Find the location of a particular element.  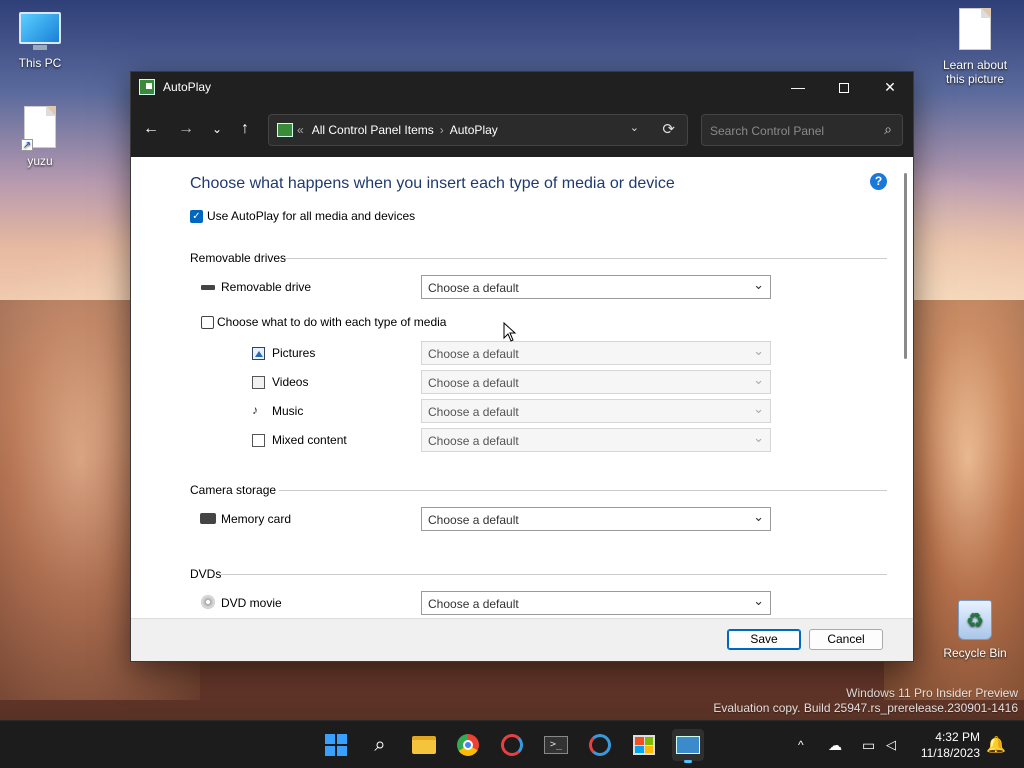

pictures-label: Pictures is located at coordinates (294, 353).